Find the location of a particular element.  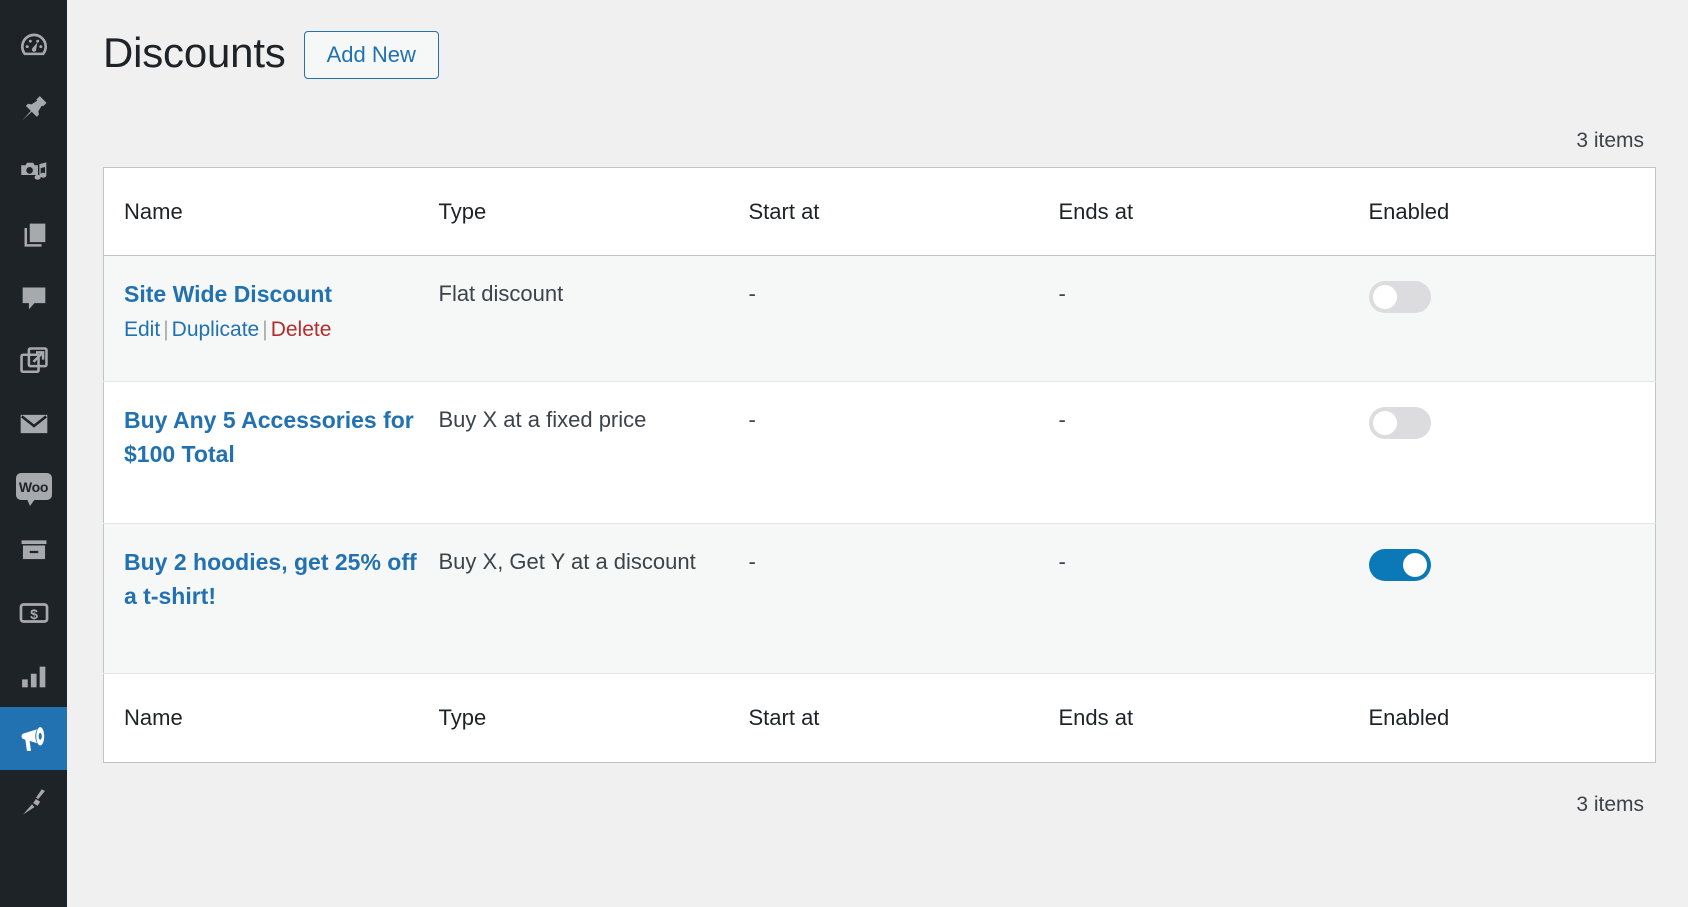

cell-name: Buy Any 5 Accessories for $100 Total is located at coordinates (261, 453).